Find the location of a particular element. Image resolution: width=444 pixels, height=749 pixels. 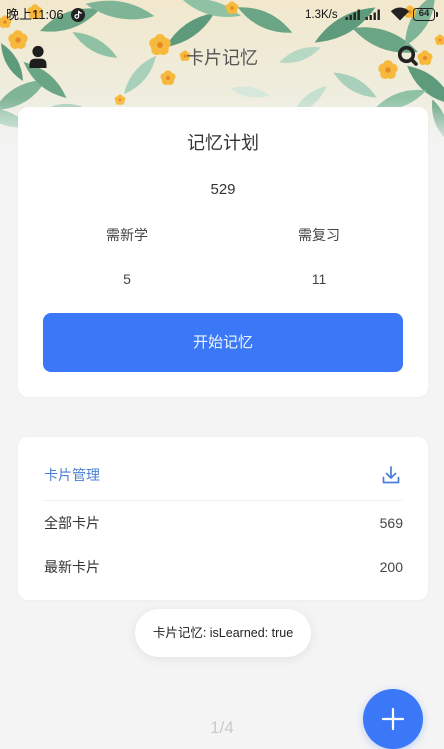

new-learn-label: 需新学 is located at coordinates (127, 235).